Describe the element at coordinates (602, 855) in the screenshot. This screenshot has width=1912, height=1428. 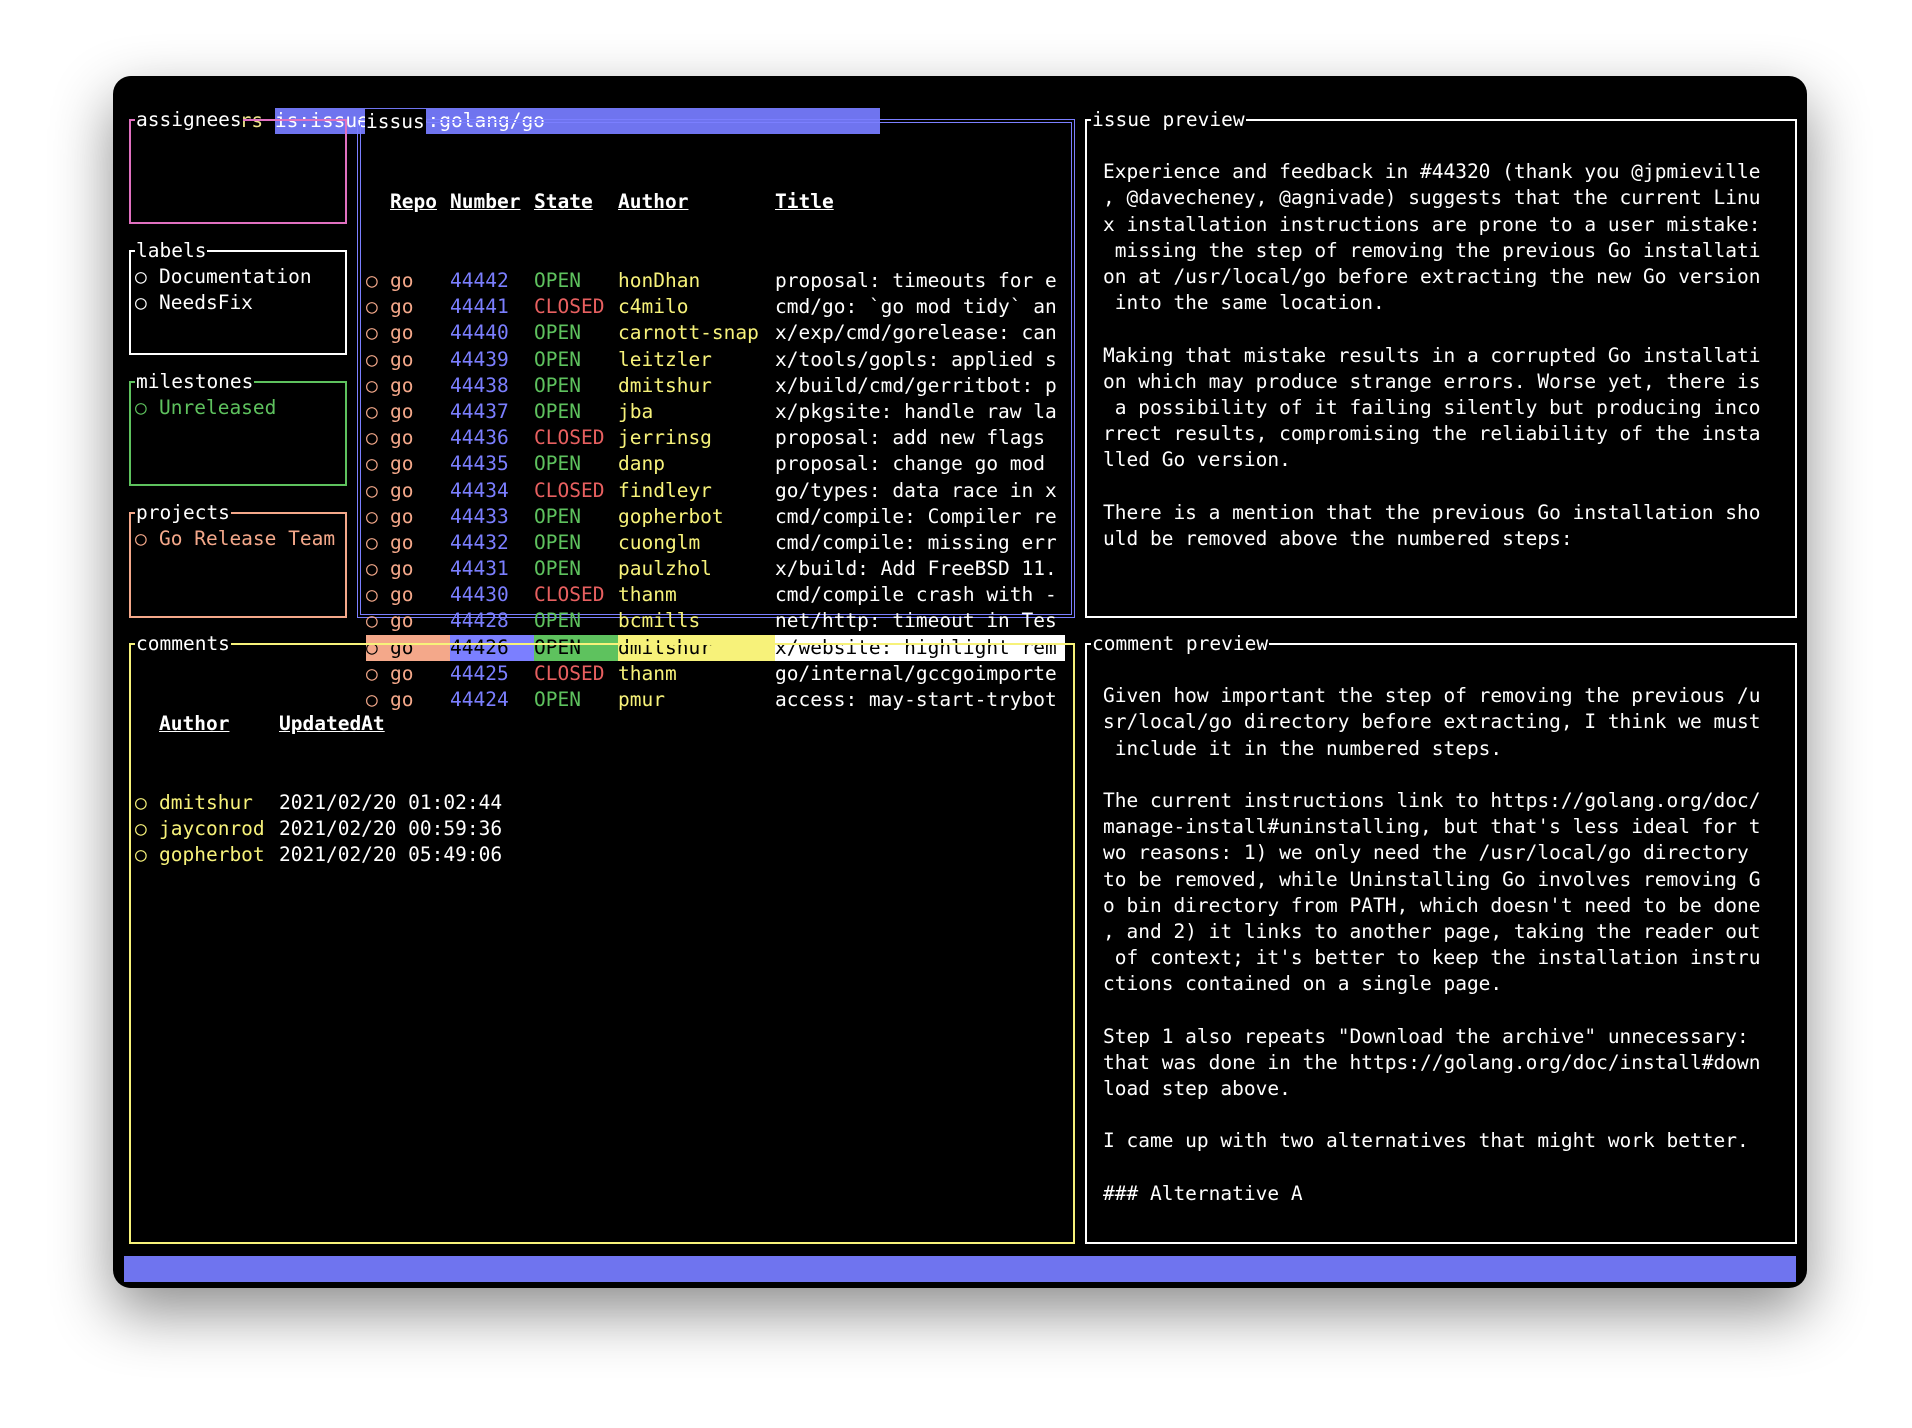
I see `comment-row: ○ gopherbot 2021/02/20 05:49:06` at that location.